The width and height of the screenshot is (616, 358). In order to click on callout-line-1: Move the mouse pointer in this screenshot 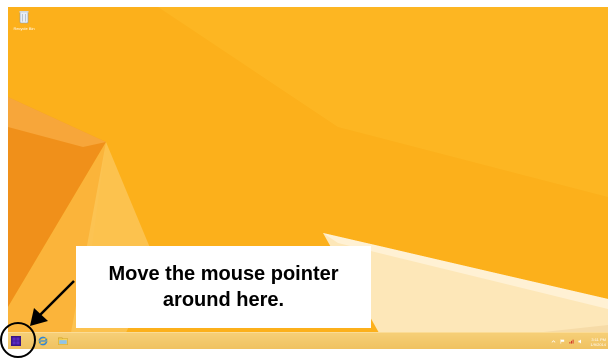, I will do `click(223, 274)`.